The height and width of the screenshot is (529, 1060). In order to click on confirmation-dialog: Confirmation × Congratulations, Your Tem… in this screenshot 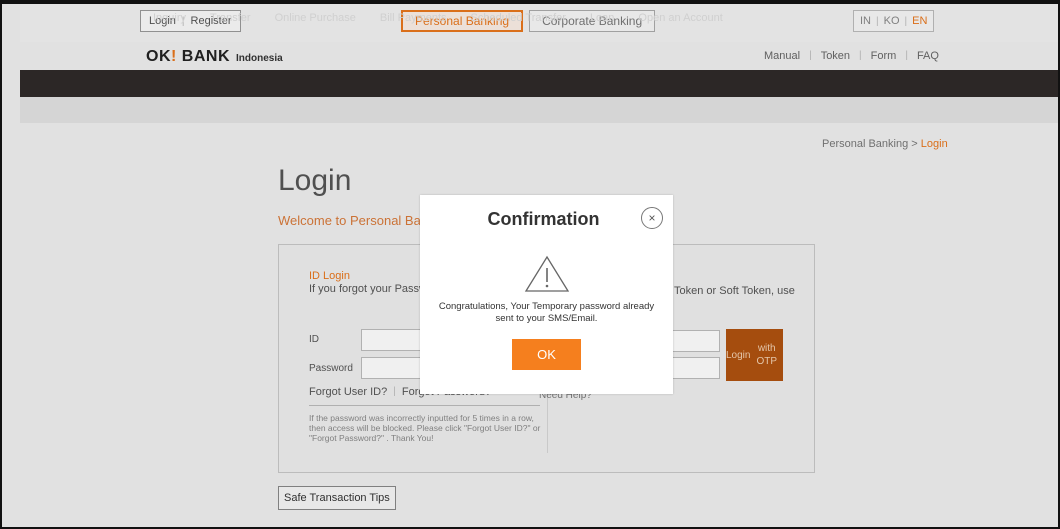, I will do `click(546, 294)`.